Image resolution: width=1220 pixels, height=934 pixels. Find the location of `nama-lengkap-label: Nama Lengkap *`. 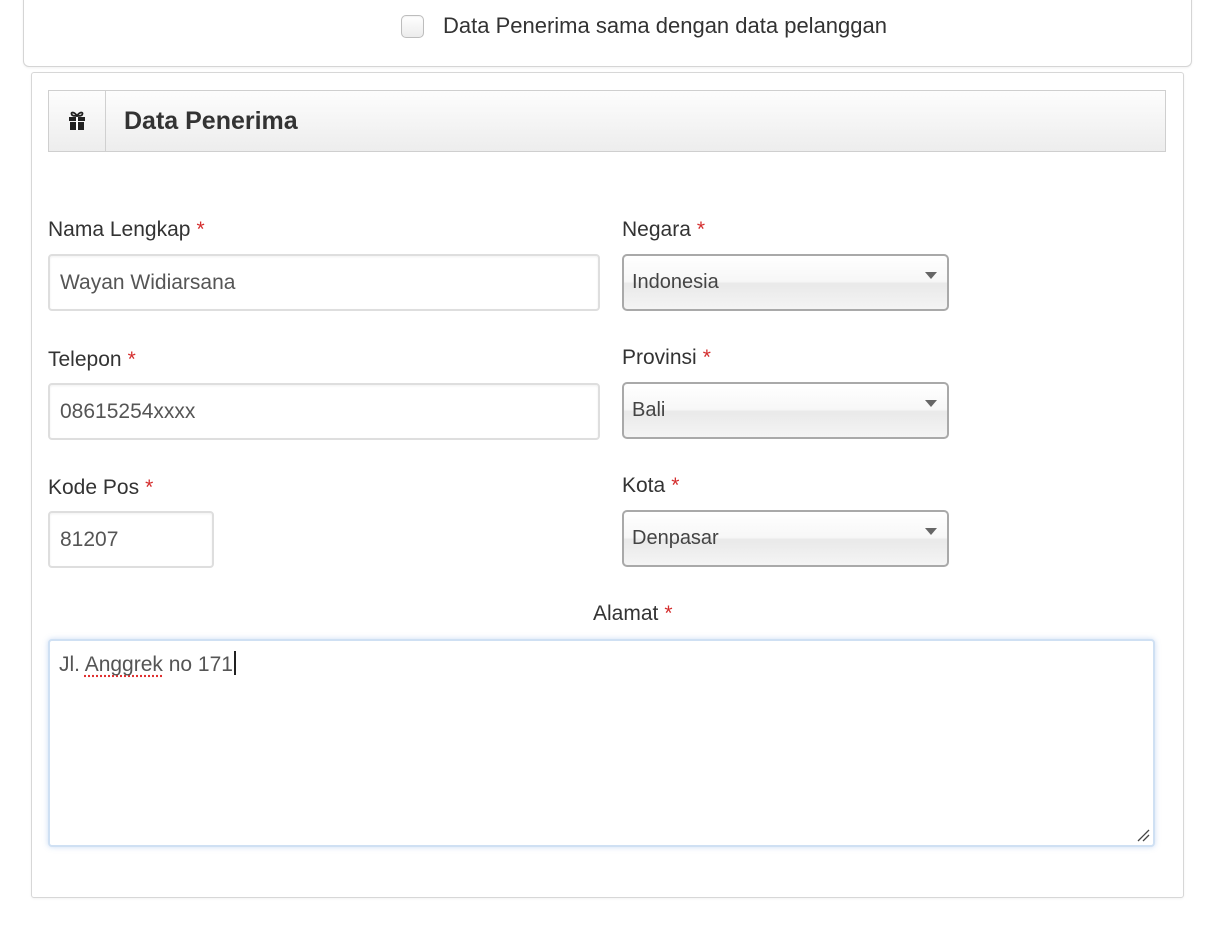

nama-lengkap-label: Nama Lengkap * is located at coordinates (126, 229).